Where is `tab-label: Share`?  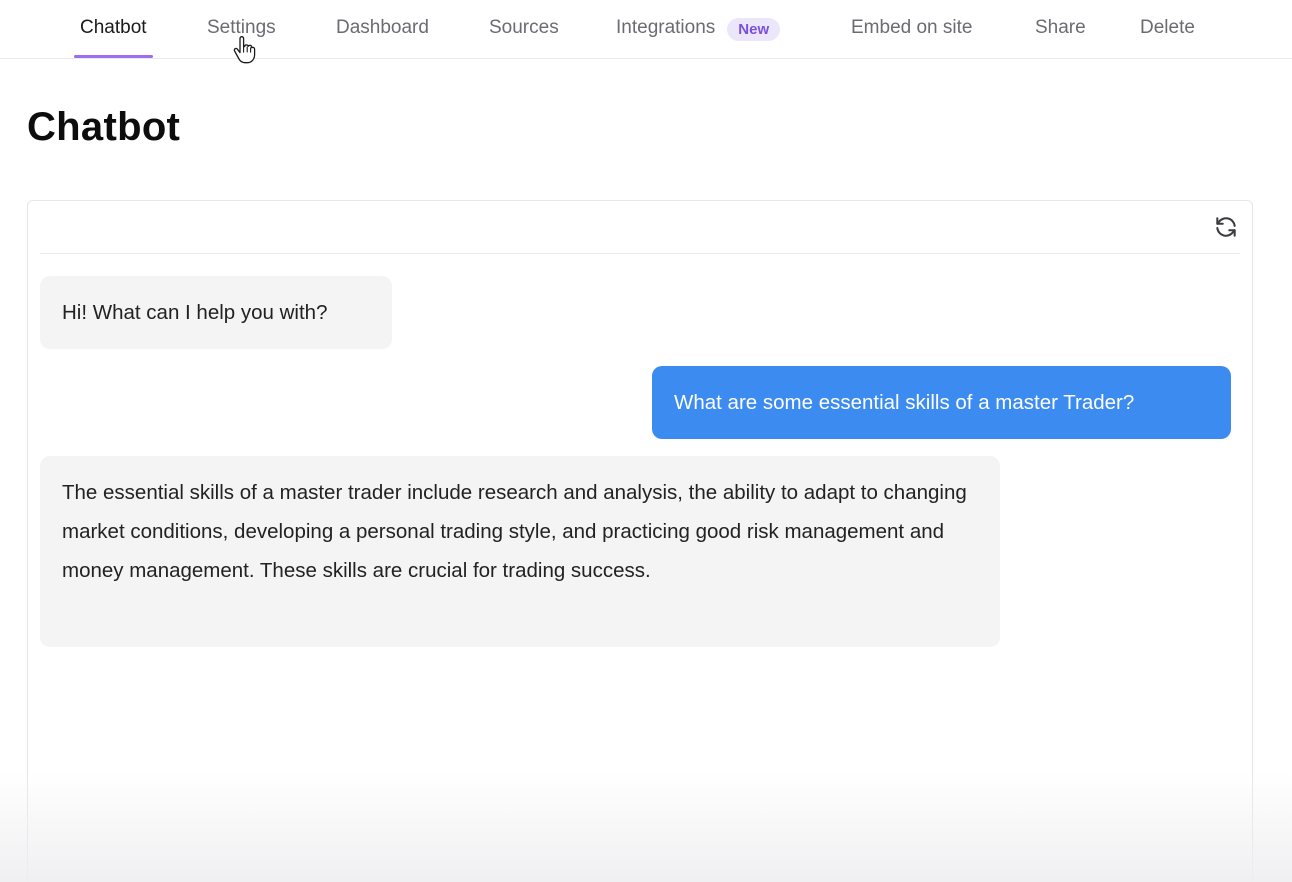 tab-label: Share is located at coordinates (1060, 27).